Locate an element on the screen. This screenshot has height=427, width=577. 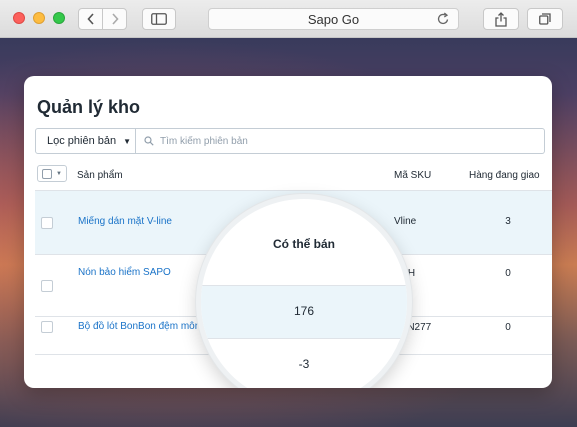
search-box is located at coordinates (340, 141).